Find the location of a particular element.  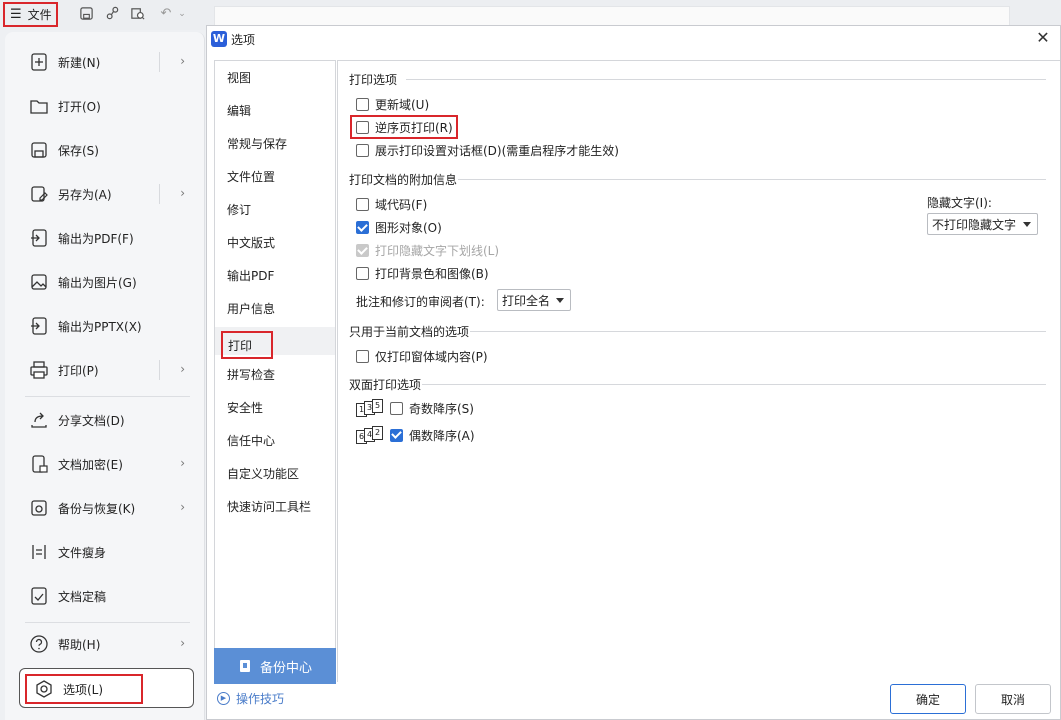

menu-item-help: 帮助(H) › is located at coordinates (107, 644).